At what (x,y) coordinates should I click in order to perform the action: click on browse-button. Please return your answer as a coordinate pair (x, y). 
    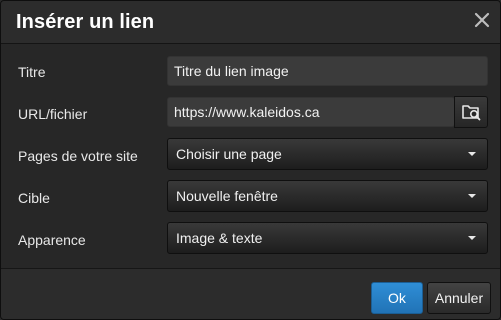
    Looking at the image, I should click on (471, 112).